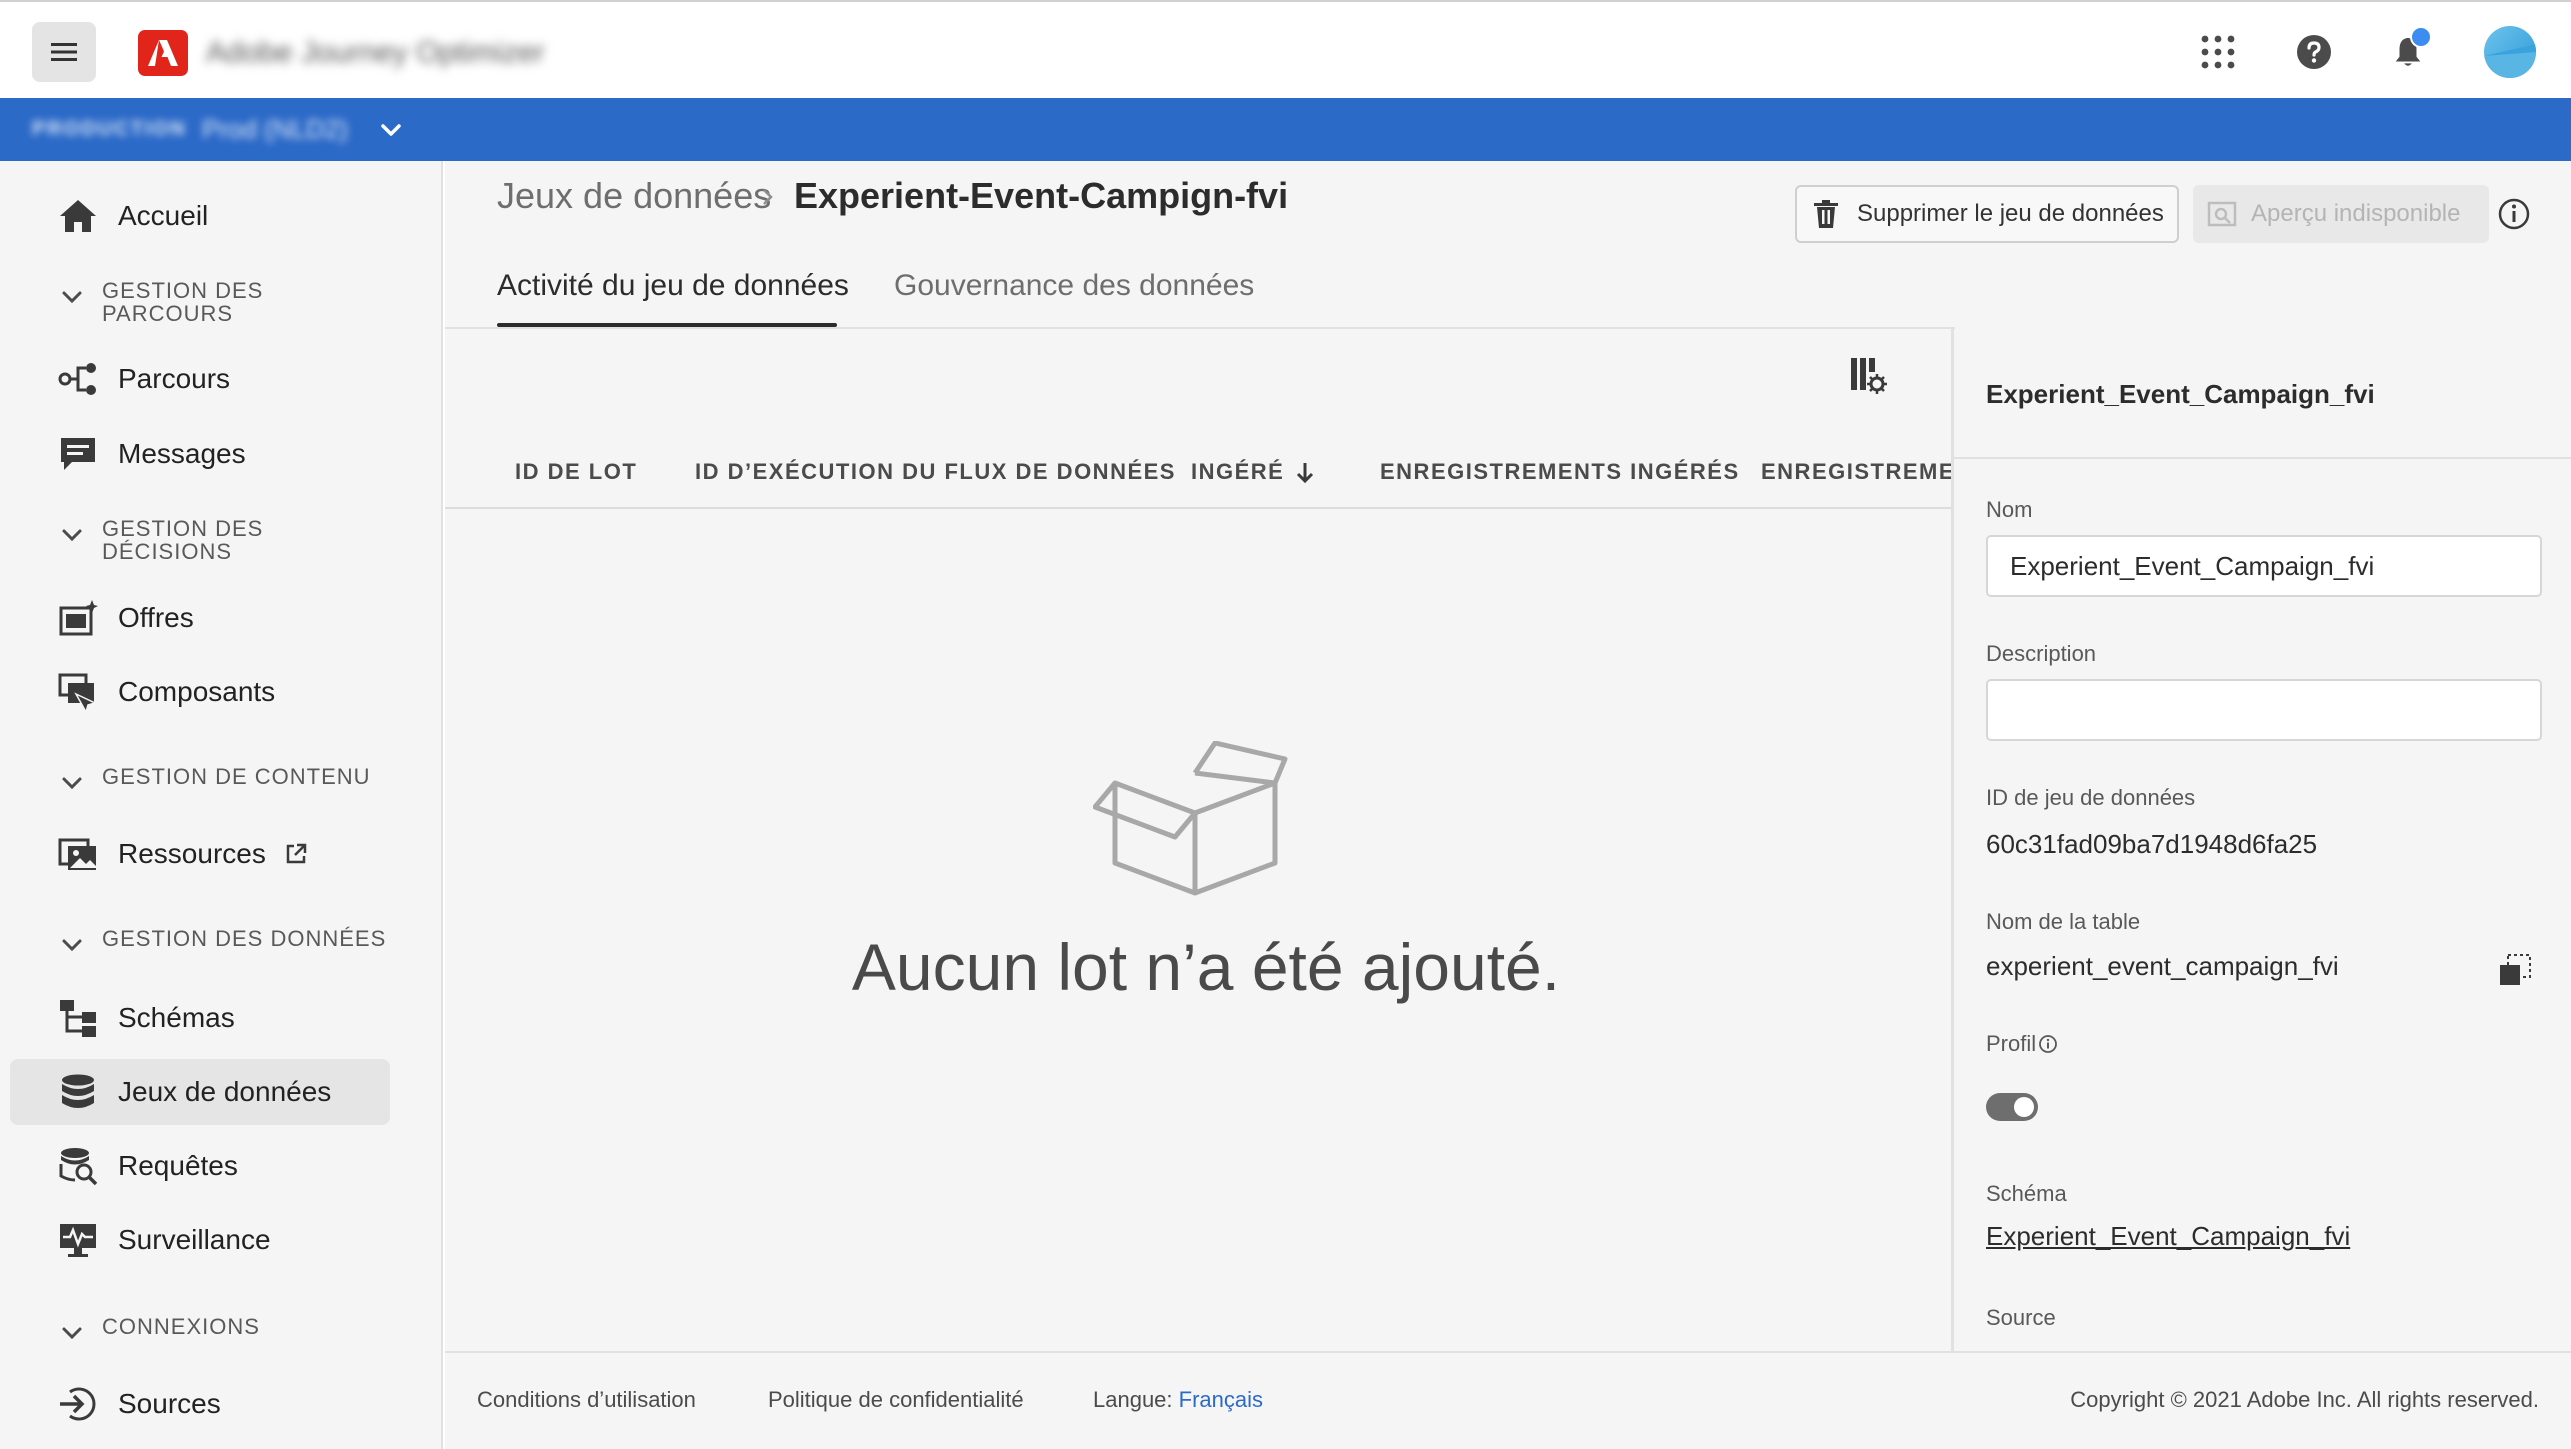  What do you see at coordinates (2024, 1107) in the screenshot?
I see `toggle-knob` at bounding box center [2024, 1107].